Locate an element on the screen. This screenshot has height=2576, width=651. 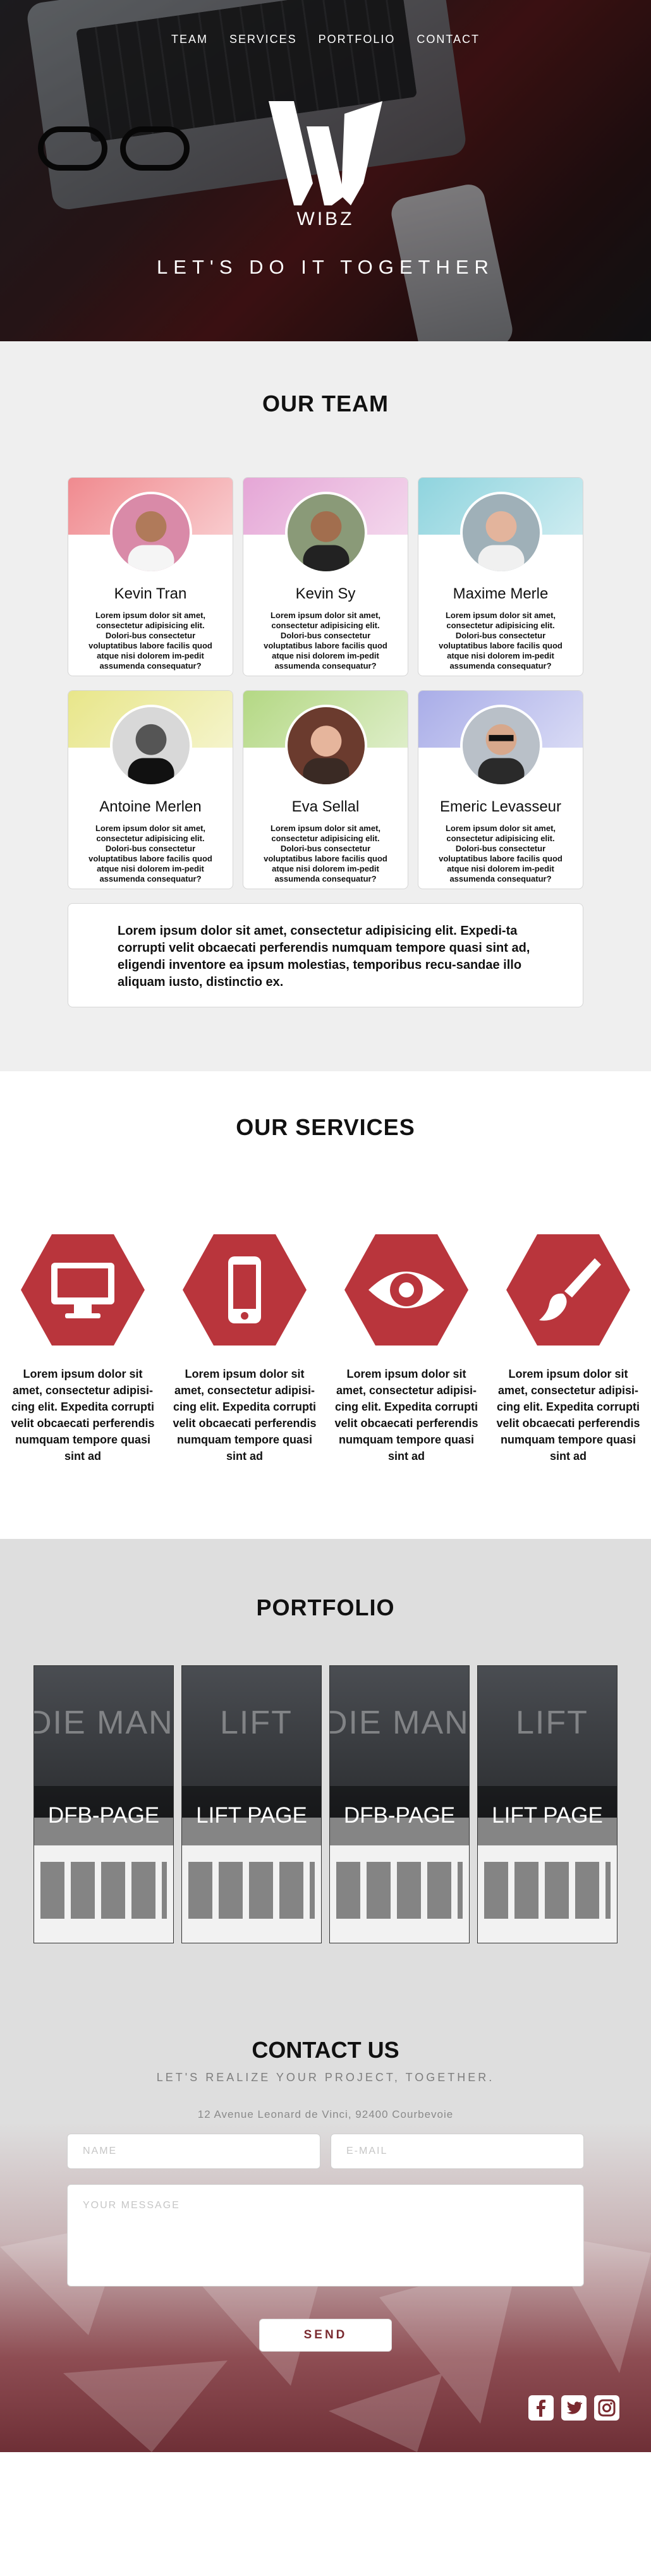
page-footer is located at coordinates (325, 2514).